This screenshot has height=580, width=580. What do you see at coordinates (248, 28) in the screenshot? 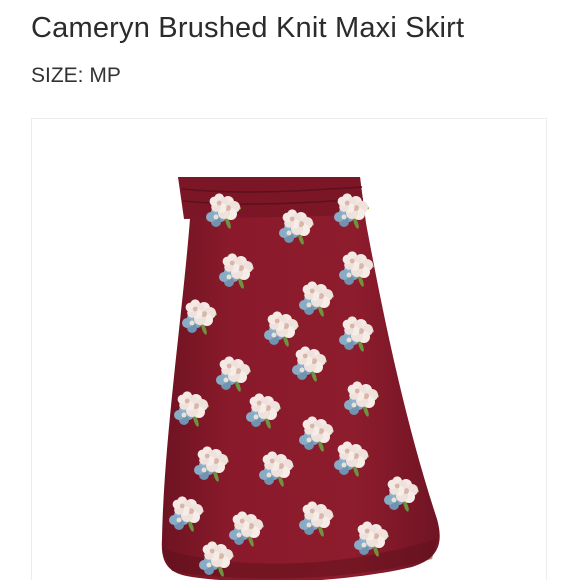
I see `product-title: Cameryn Brushed Knit Maxi Skirt` at bounding box center [248, 28].